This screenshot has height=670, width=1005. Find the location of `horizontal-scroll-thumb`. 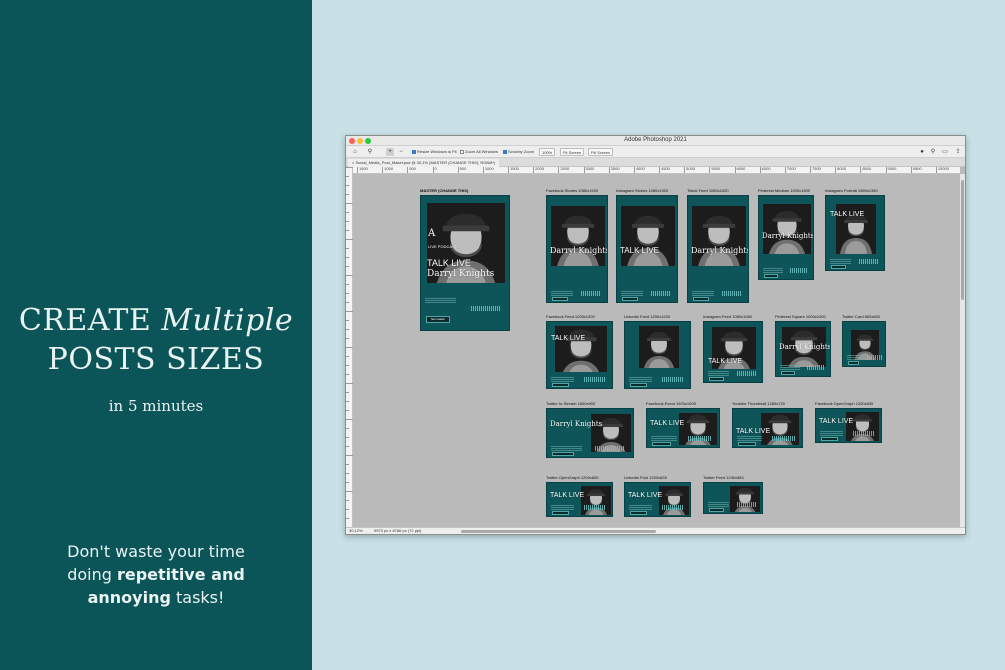

horizontal-scroll-thumb is located at coordinates (558, 531).